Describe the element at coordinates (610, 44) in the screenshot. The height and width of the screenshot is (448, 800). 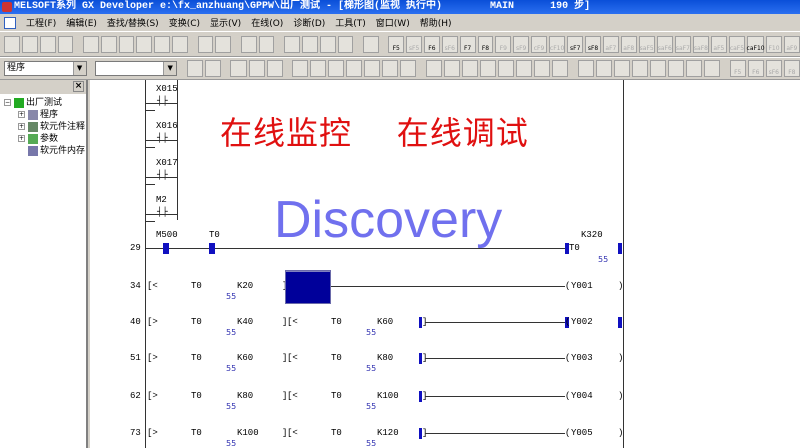
I see `ladder-key-button: aF7` at that location.